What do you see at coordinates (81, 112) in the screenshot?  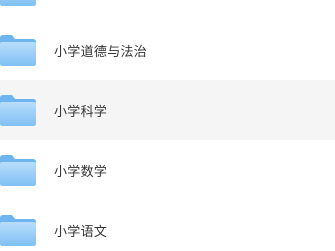 I see `folder-name: 小学科学` at bounding box center [81, 112].